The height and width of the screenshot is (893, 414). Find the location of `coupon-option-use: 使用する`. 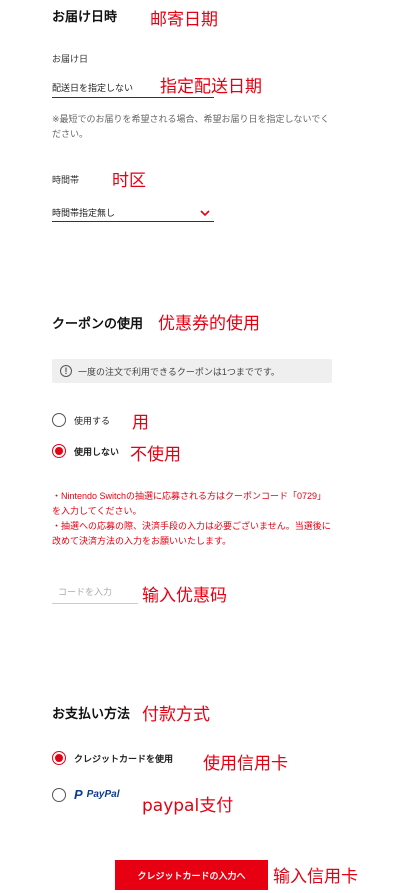

coupon-option-use: 使用する is located at coordinates (81, 420).